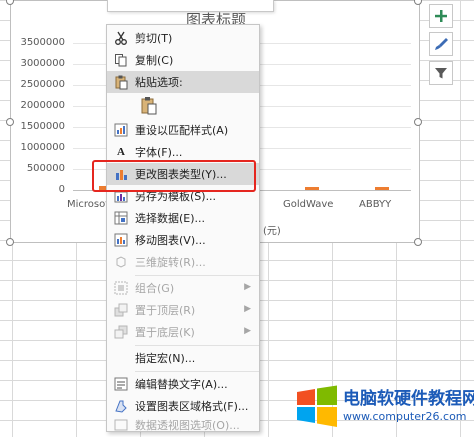 The width and height of the screenshot is (474, 437). What do you see at coordinates (174, 176) in the screenshot?
I see `highlight-annotation-box` at bounding box center [174, 176].